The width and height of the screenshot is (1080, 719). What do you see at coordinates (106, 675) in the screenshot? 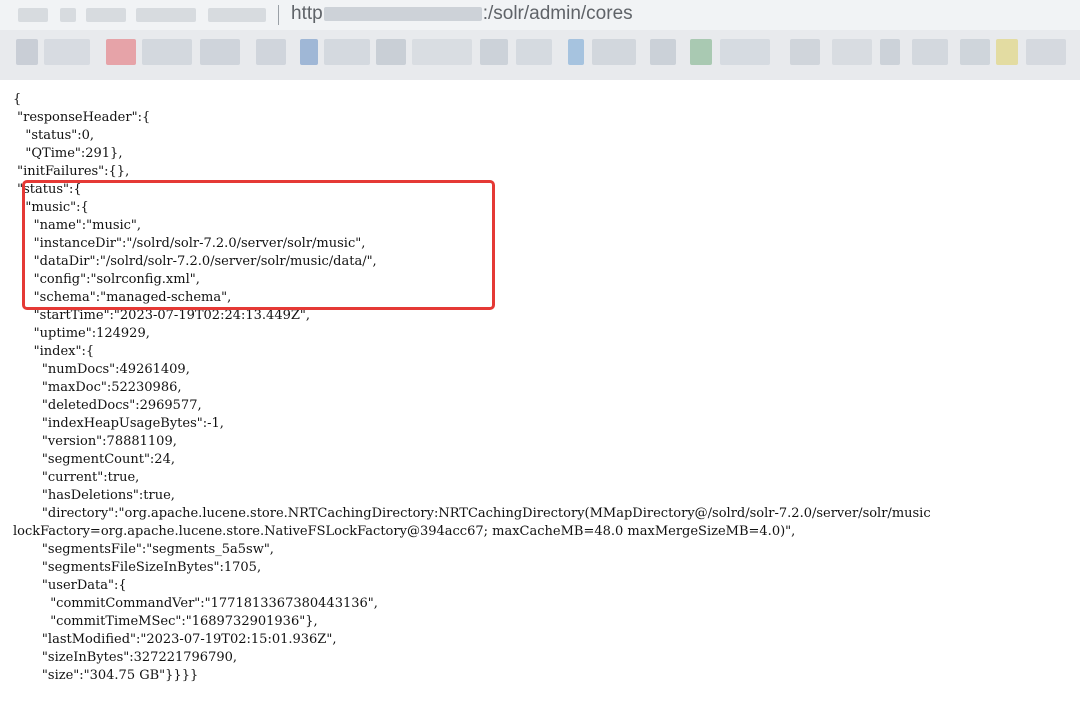
I see `json-line: "size":"304.75 GB"}}}}` at bounding box center [106, 675].